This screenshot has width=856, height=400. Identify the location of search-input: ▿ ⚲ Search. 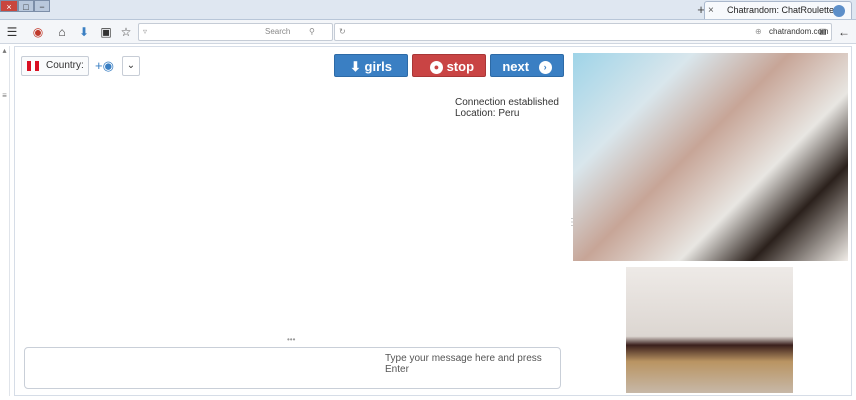
(235, 32).